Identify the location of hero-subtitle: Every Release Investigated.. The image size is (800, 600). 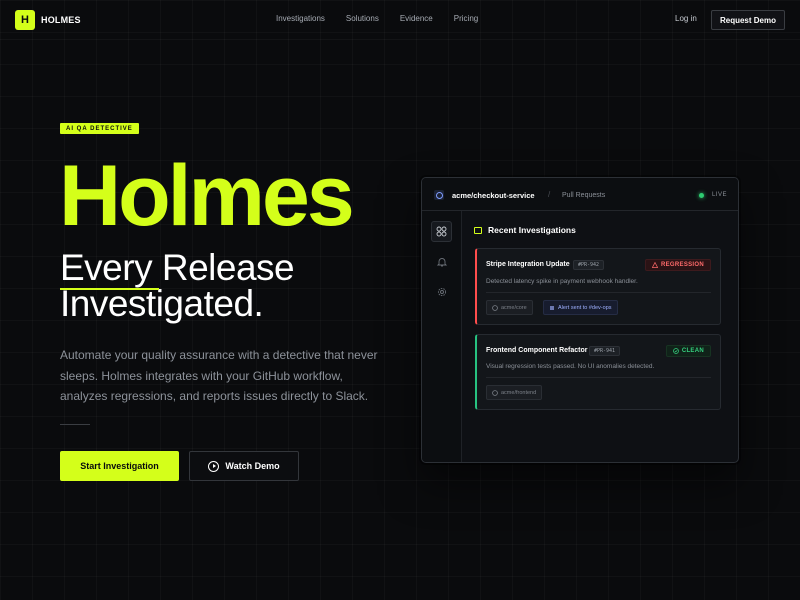
(177, 285).